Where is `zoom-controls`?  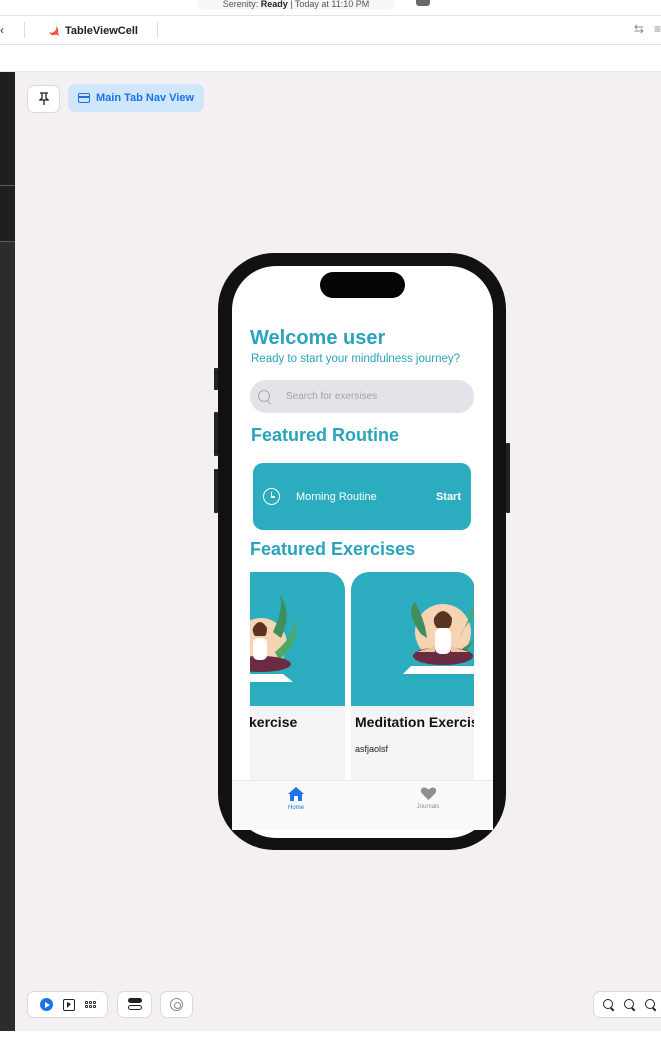 zoom-controls is located at coordinates (627, 1004).